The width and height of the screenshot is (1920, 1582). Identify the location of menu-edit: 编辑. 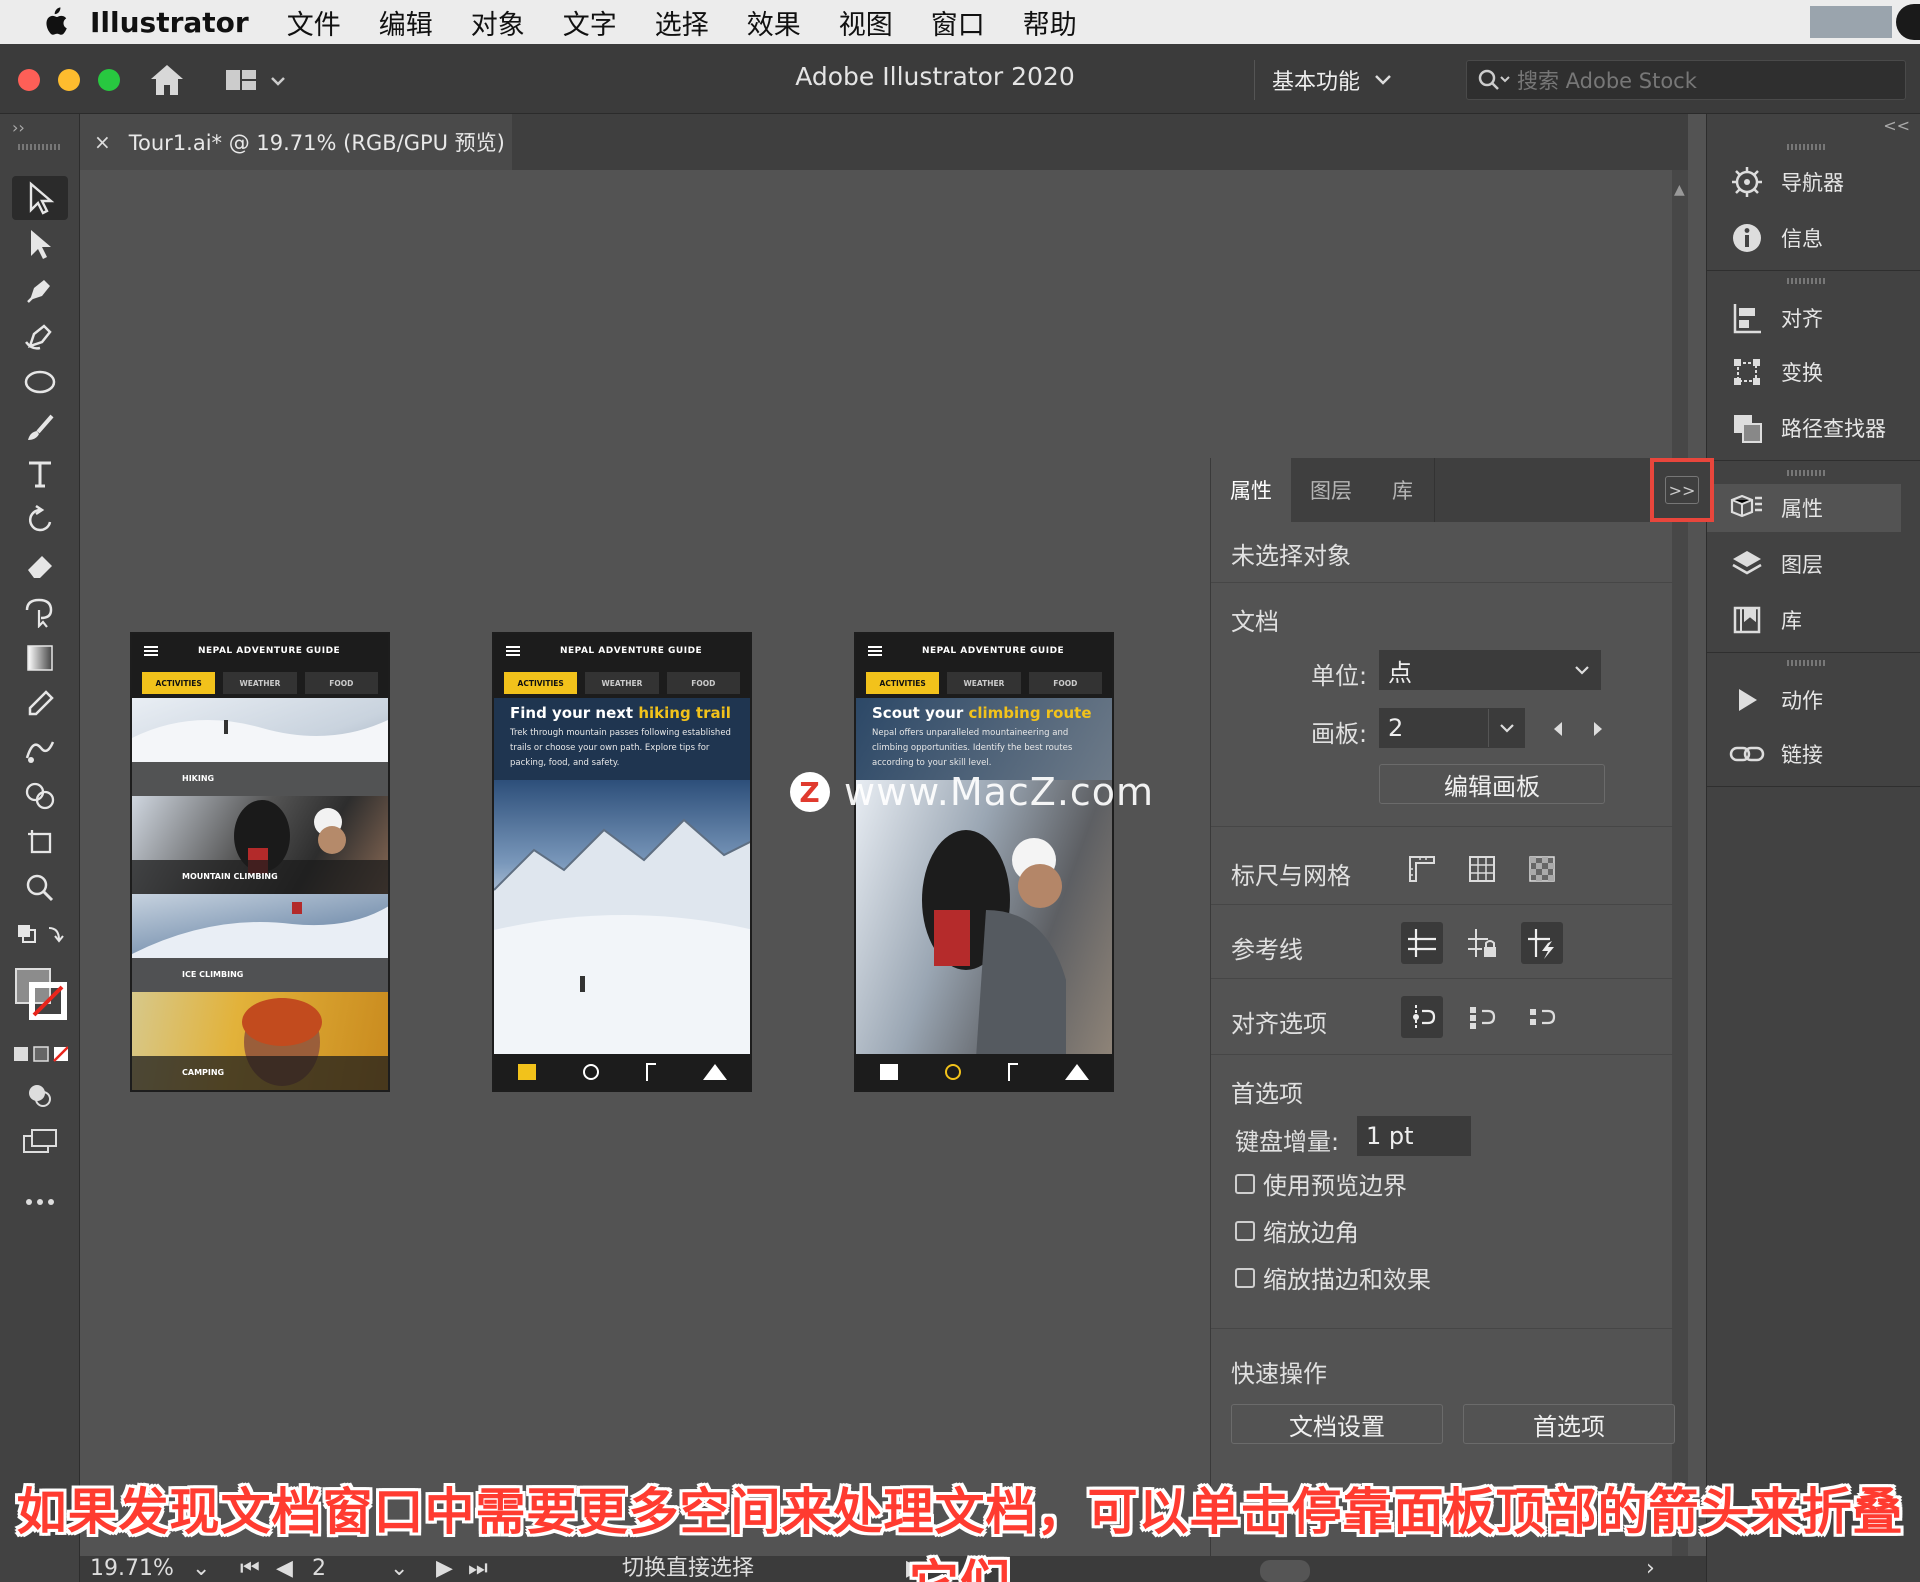
(406, 22).